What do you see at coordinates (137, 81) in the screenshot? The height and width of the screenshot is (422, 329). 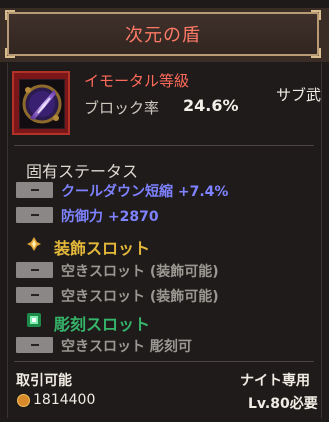 I see `rarity-label: イモータル等級` at bounding box center [137, 81].